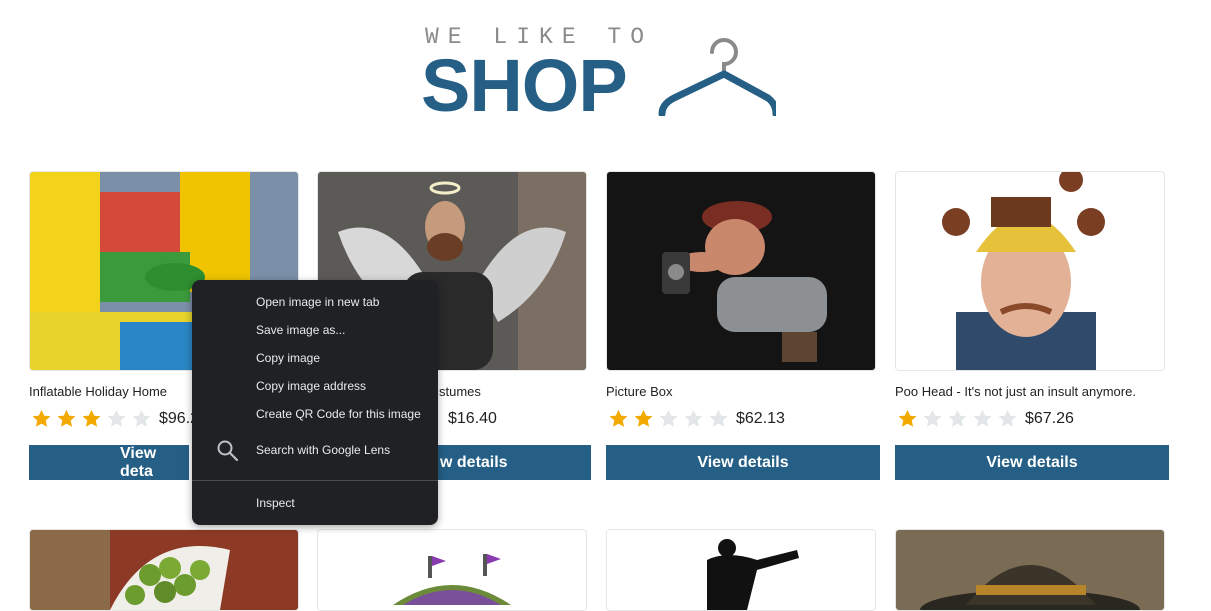  Describe the element at coordinates (311, 386) in the screenshot. I see `menu-item-copy-image-address: Copy image address` at that location.